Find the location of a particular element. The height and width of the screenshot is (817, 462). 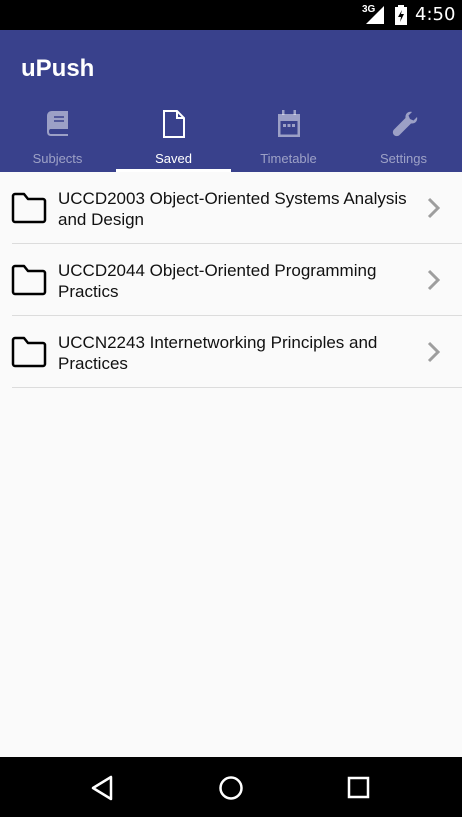

document-icon is located at coordinates (173, 124).